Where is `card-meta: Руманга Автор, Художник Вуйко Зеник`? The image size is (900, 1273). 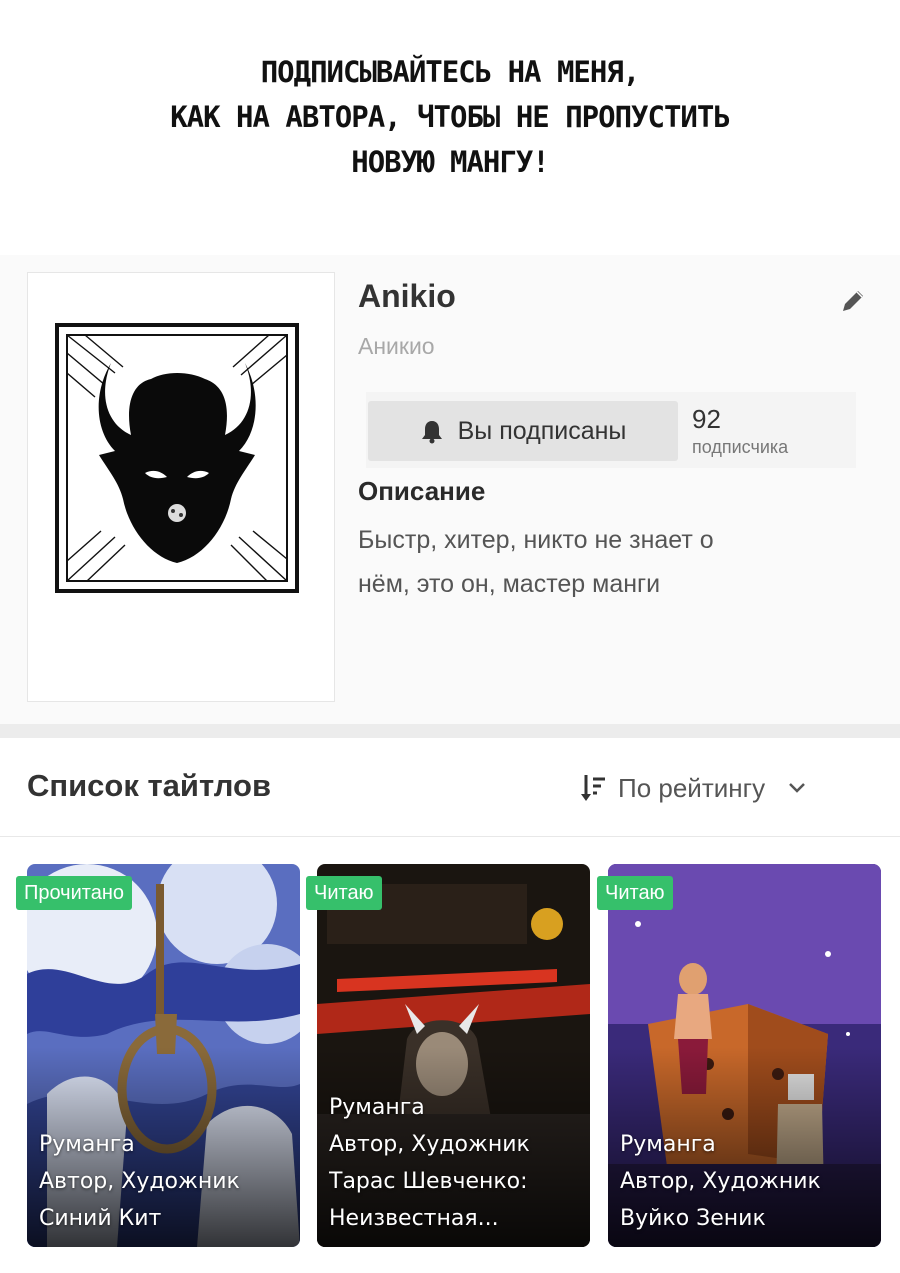 card-meta: Руманга Автор, Художник Вуйко Зеник is located at coordinates (746, 1181).